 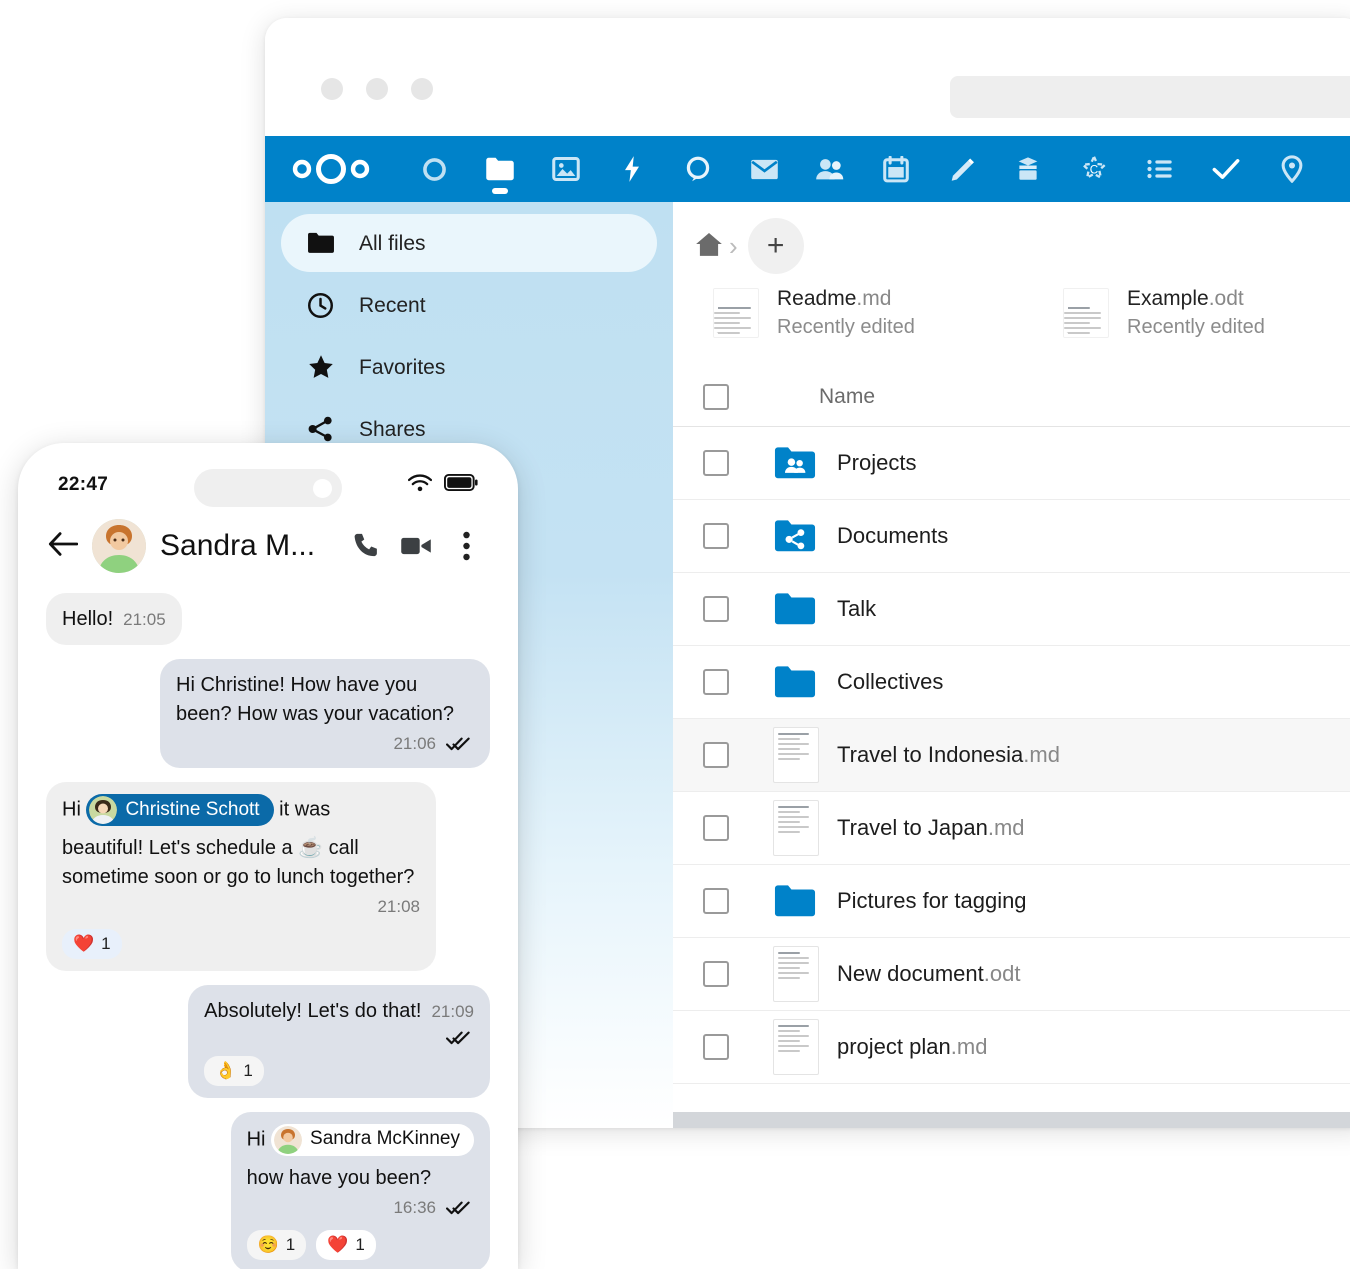 I want to click on file-name: Collectives, so click(x=890, y=682).